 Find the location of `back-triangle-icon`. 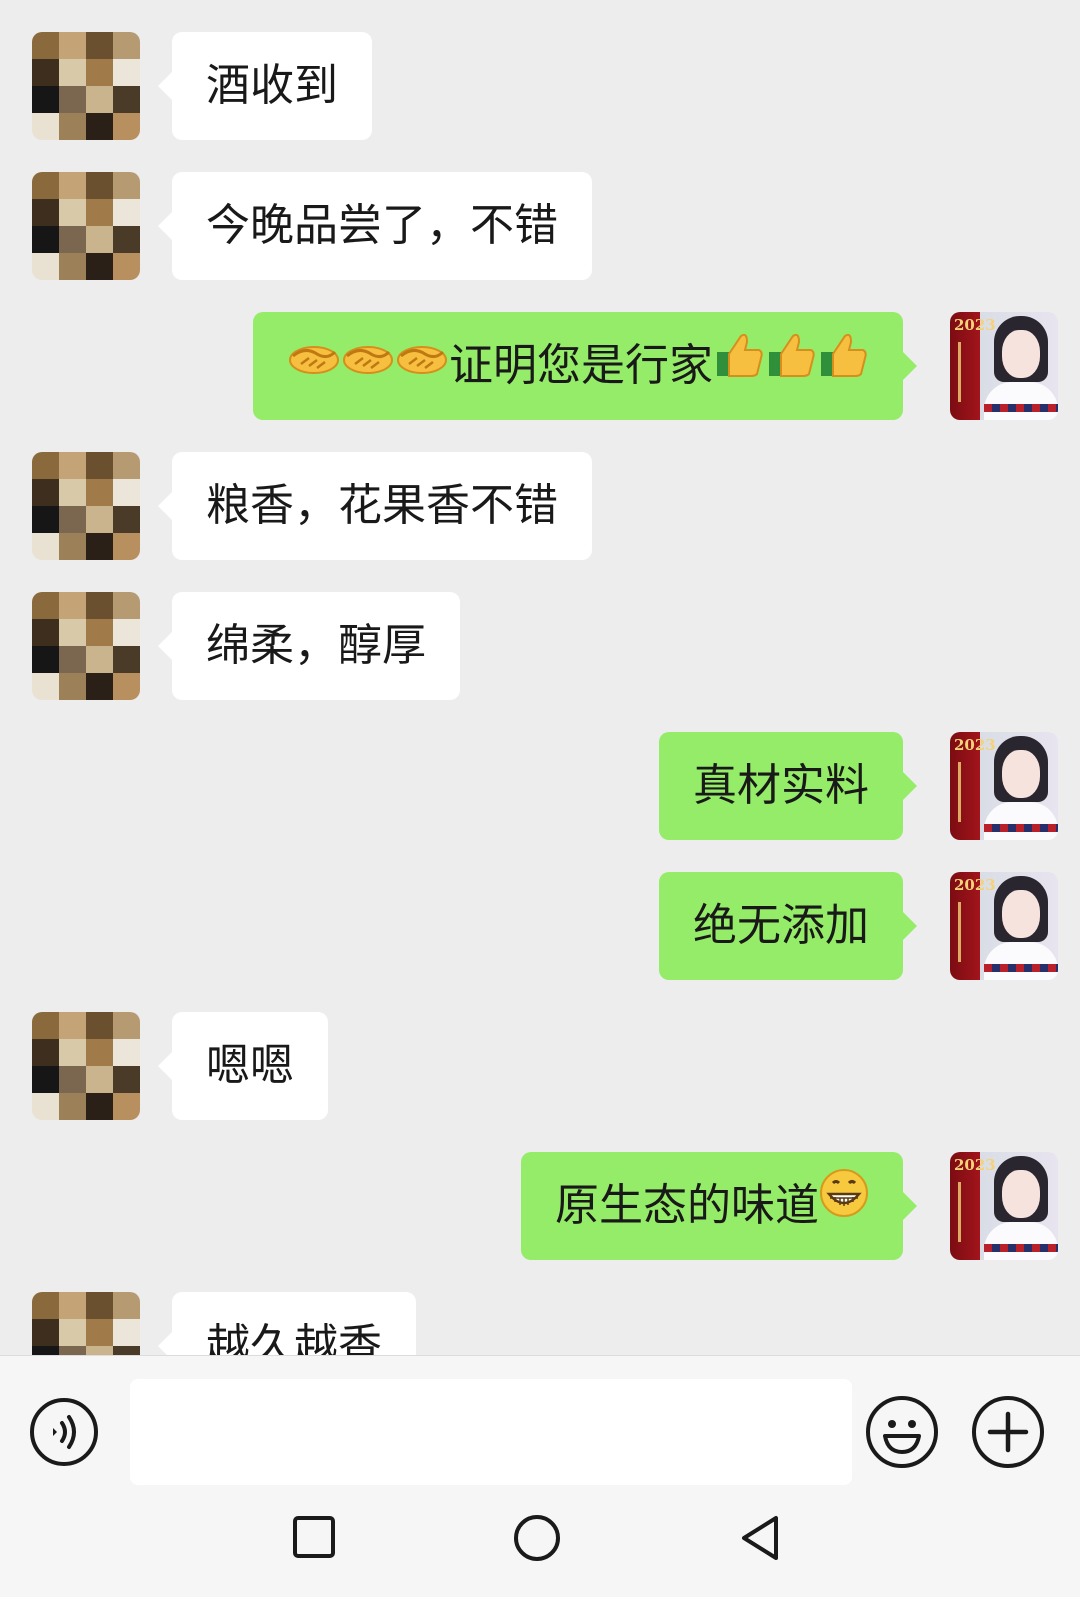

back-triangle-icon is located at coordinates (760, 1541).